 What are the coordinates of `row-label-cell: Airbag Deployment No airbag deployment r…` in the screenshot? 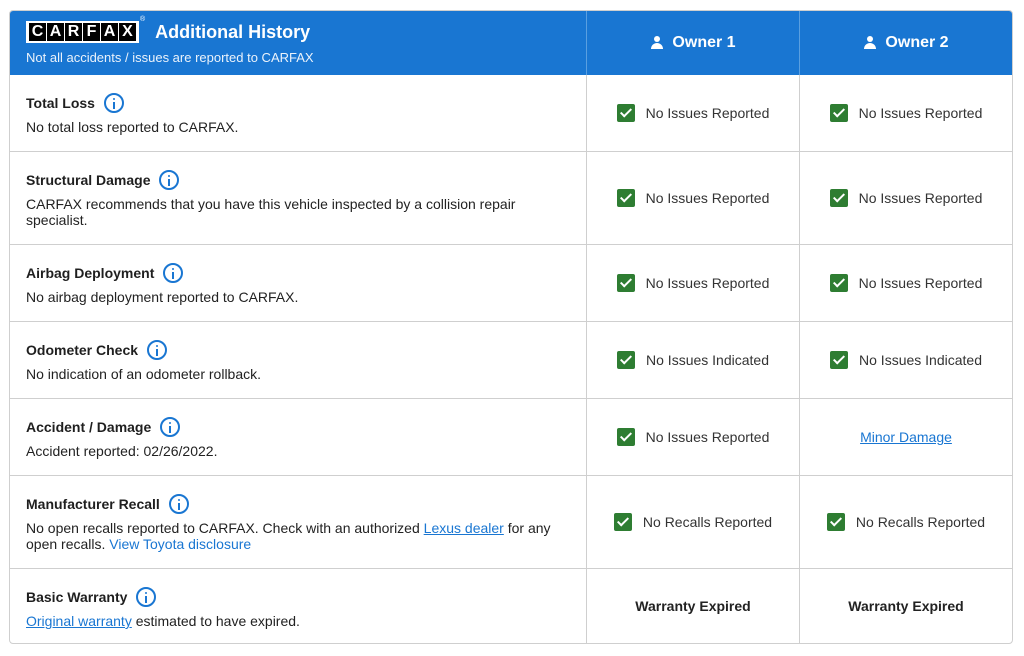 It's located at (298, 283).